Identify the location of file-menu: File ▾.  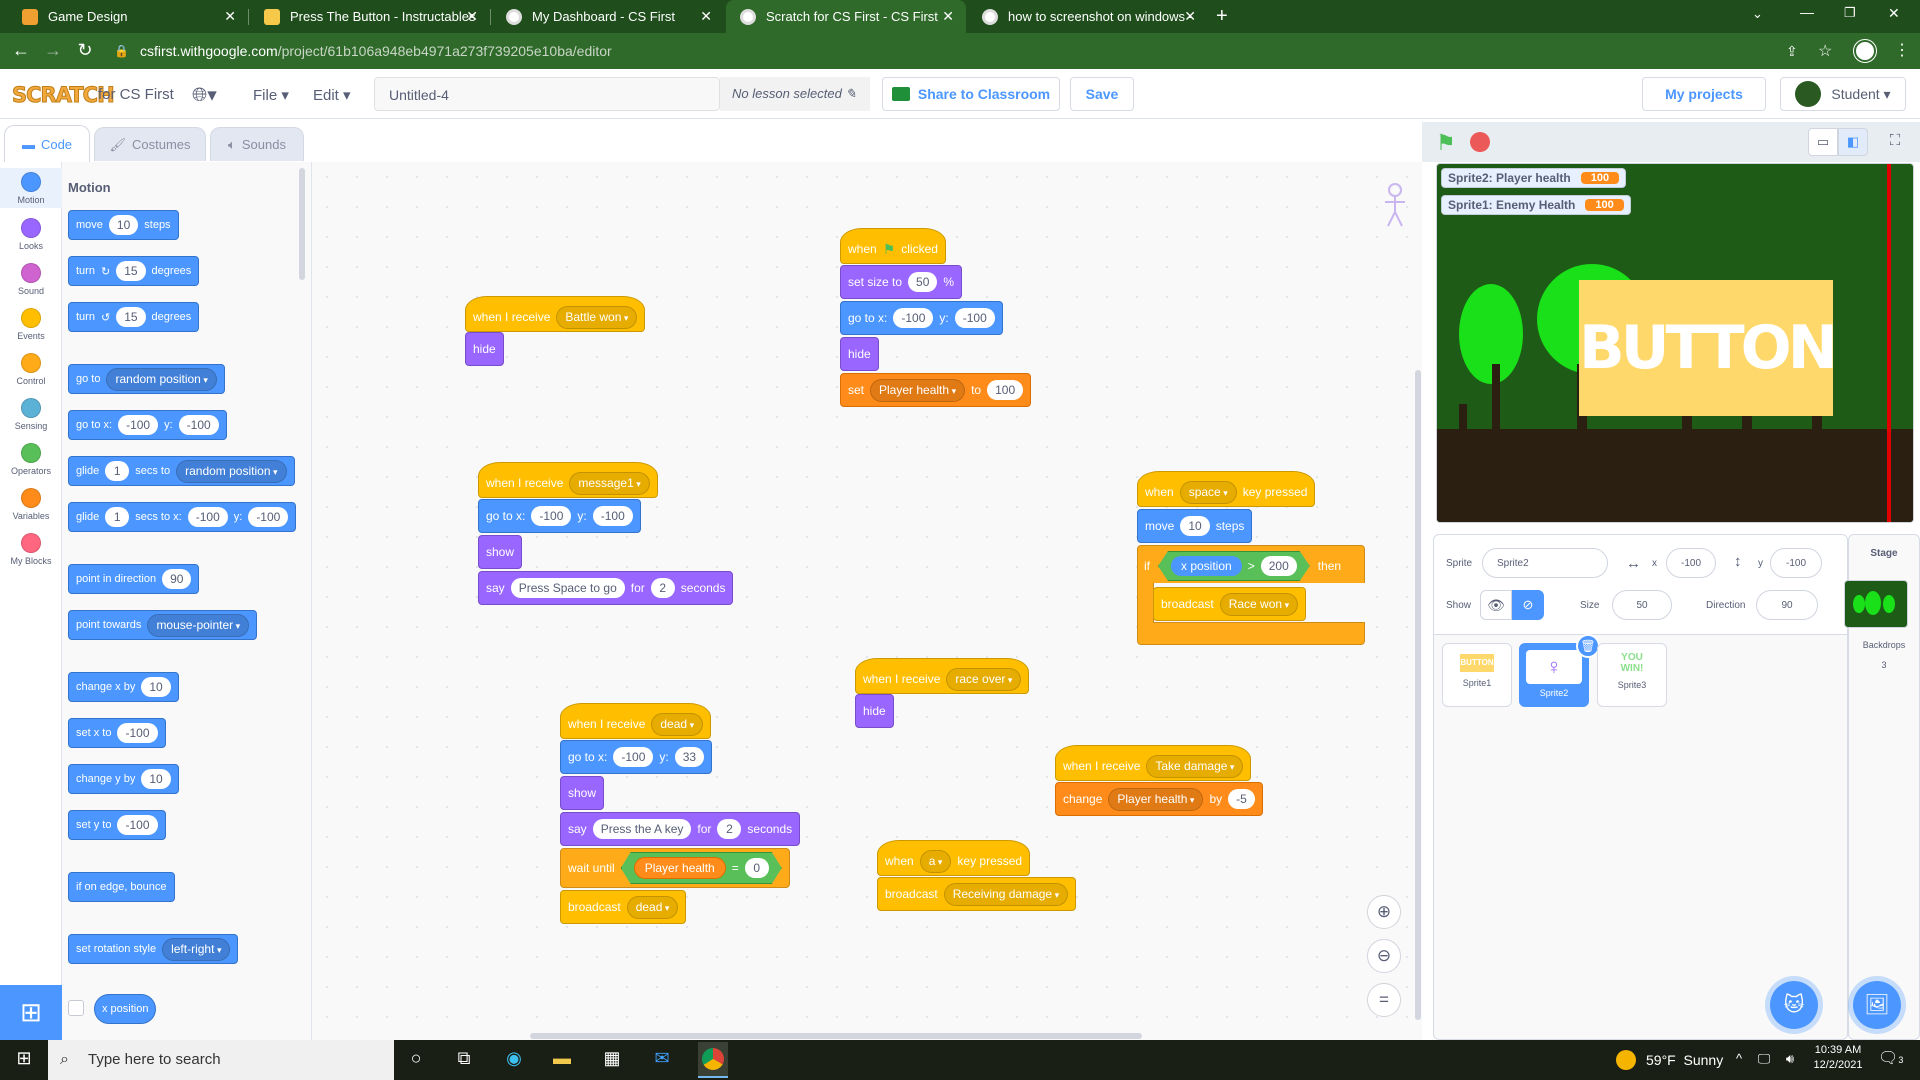
(271, 95).